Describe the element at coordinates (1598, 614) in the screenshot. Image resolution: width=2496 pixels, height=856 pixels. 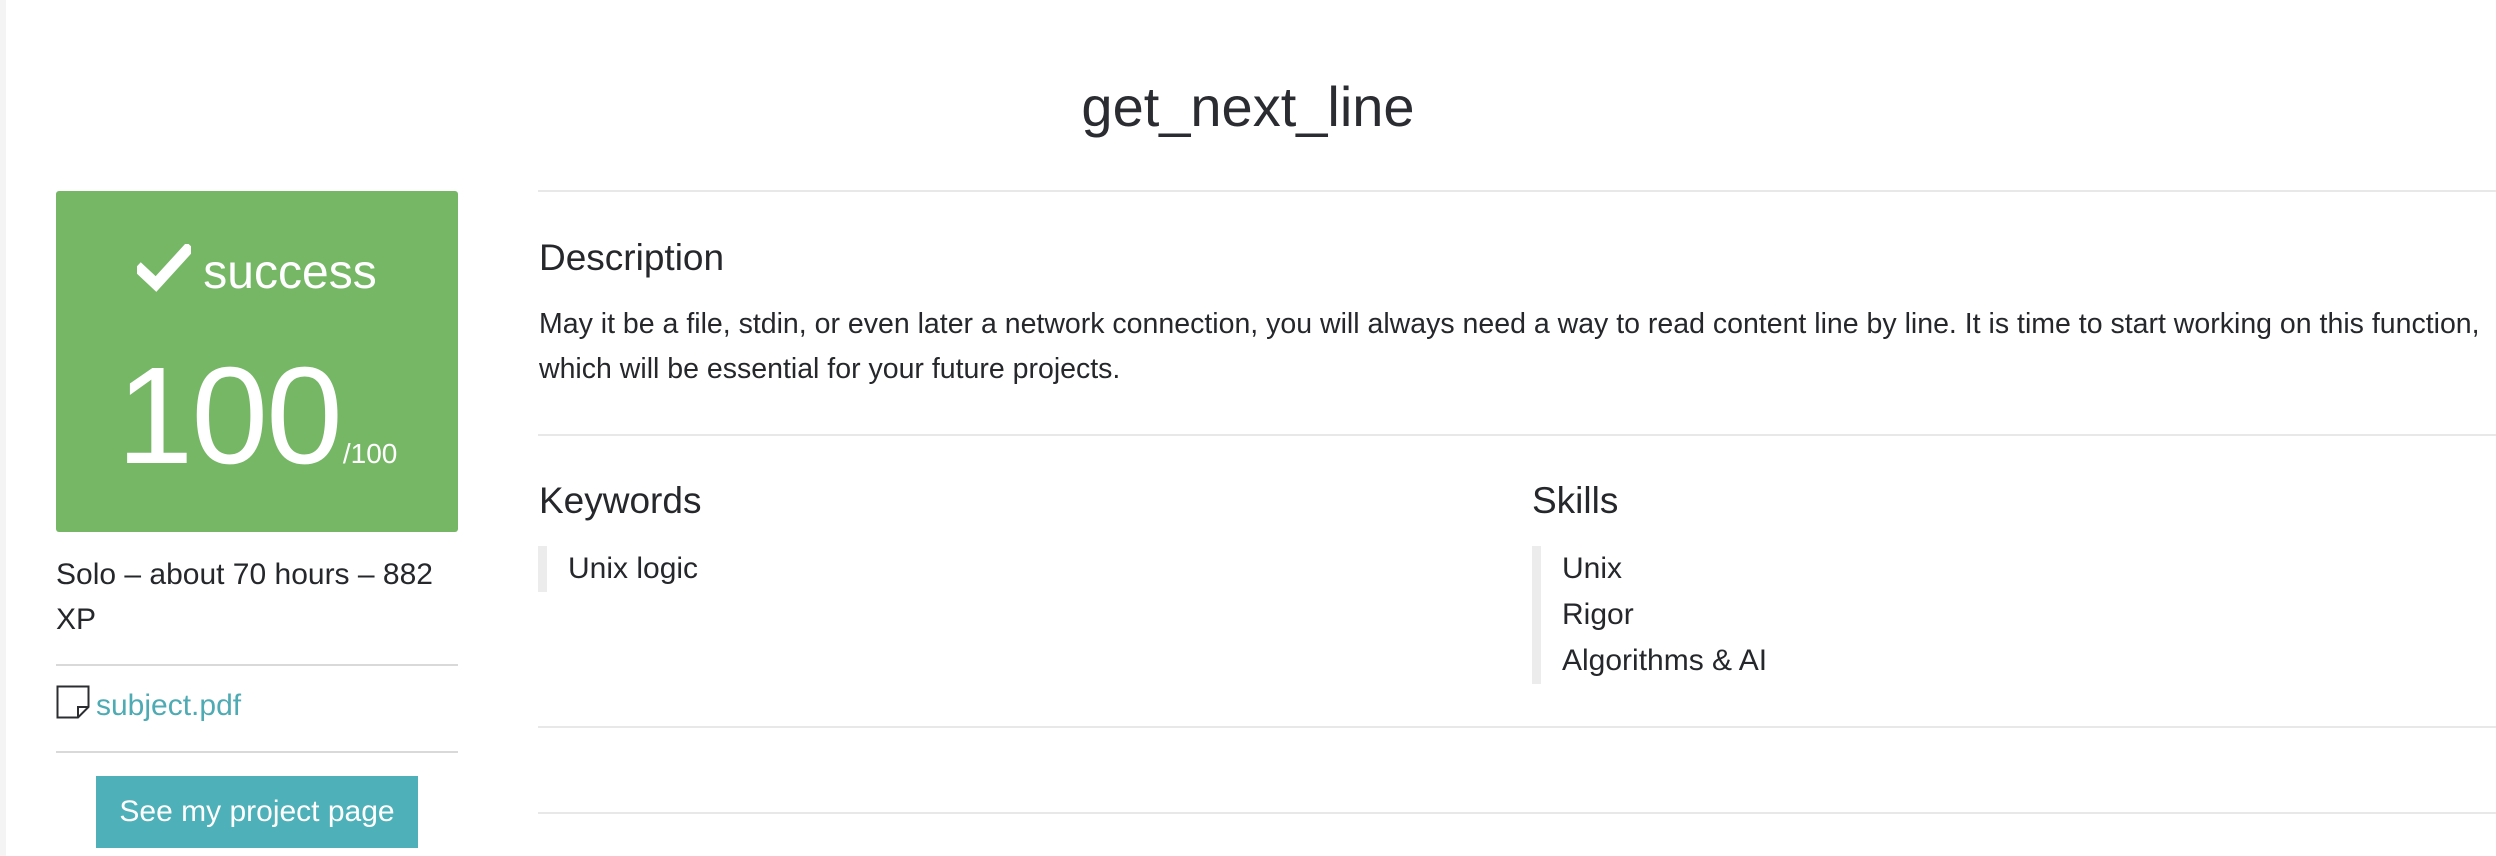
I see `skill-item: Rigor` at that location.